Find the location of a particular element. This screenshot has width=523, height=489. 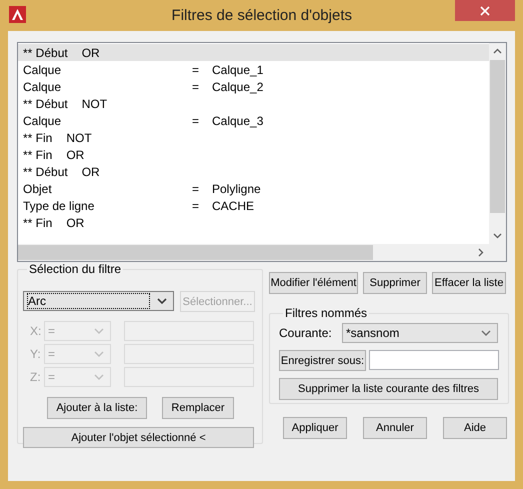

help-button: Aide is located at coordinates (475, 428).